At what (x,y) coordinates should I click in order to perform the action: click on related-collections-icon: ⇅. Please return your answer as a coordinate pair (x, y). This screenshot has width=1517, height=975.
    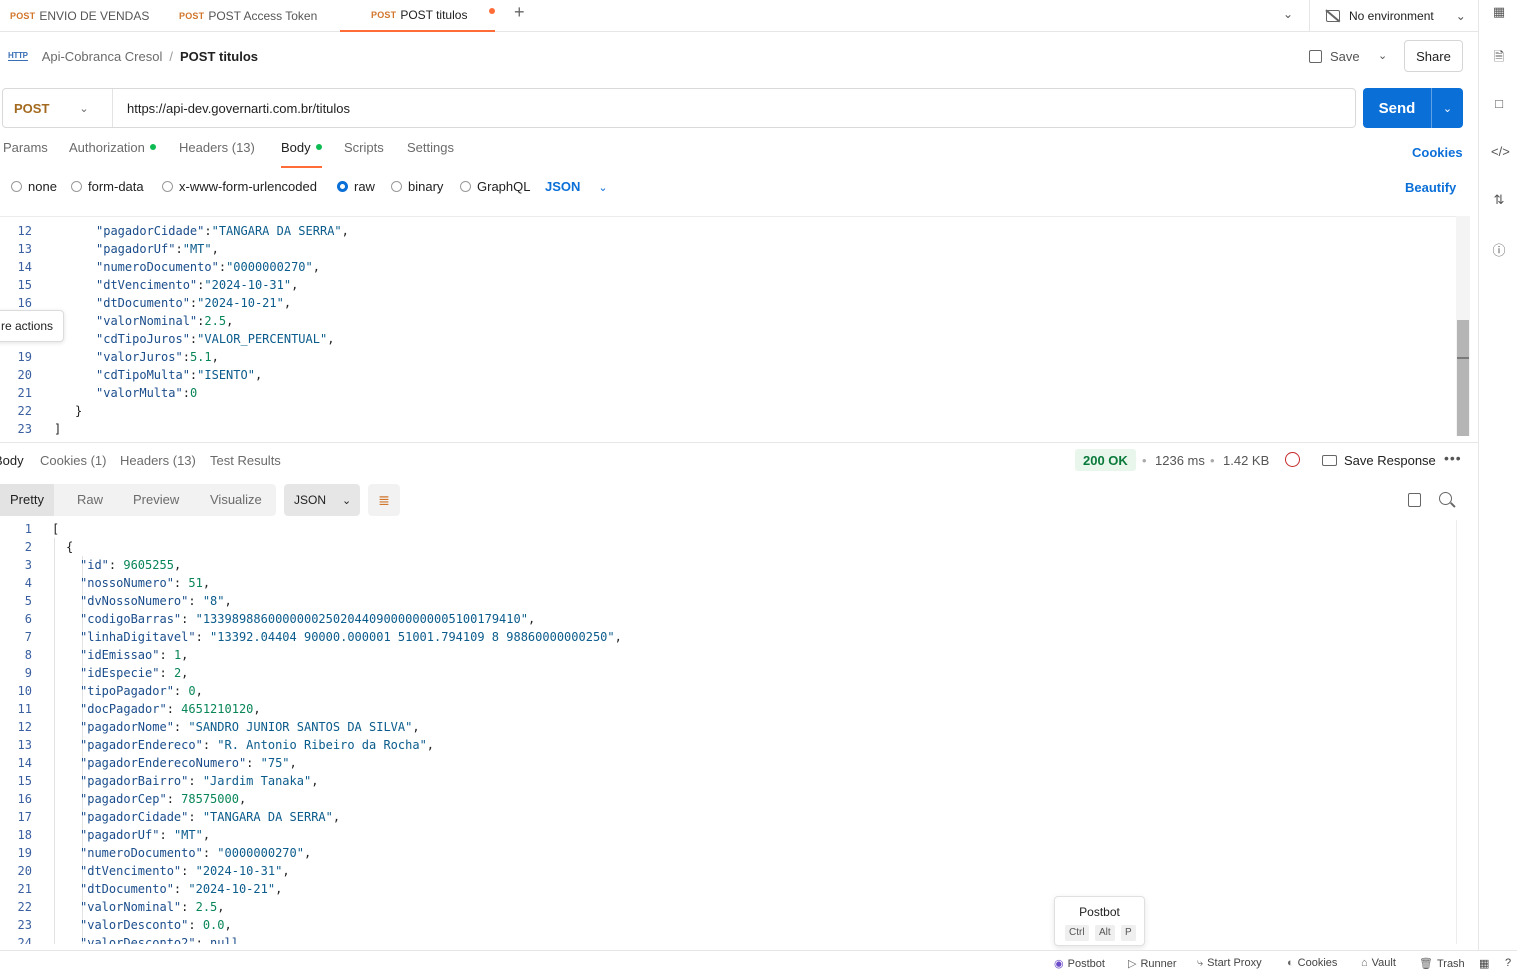
    Looking at the image, I should click on (1499, 200).